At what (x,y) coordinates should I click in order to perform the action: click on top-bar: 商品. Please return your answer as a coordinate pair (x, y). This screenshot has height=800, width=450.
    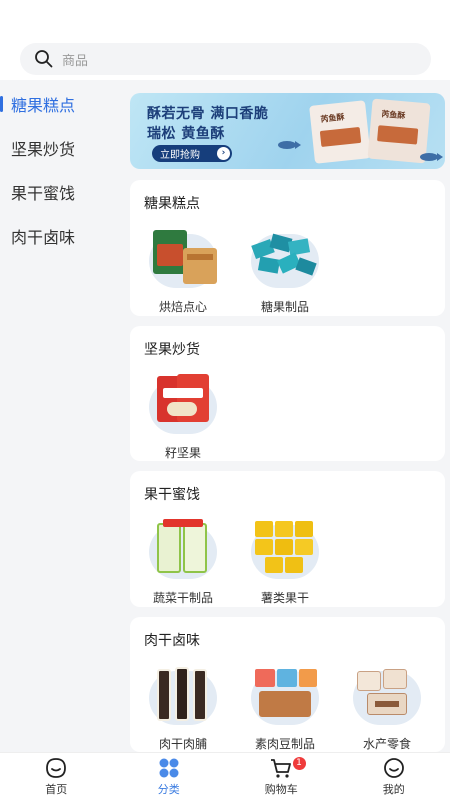
    Looking at the image, I should click on (225, 40).